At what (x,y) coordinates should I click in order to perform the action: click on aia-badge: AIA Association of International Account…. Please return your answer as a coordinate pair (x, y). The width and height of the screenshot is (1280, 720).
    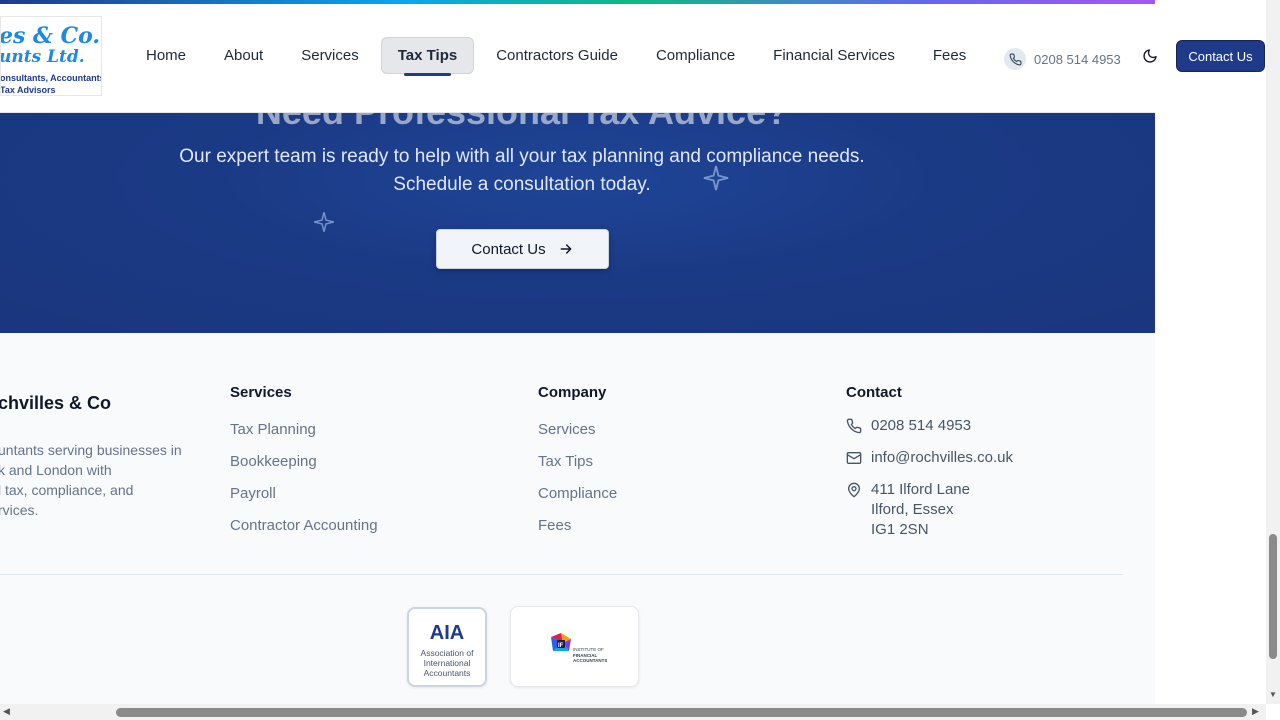
    Looking at the image, I should click on (447, 647).